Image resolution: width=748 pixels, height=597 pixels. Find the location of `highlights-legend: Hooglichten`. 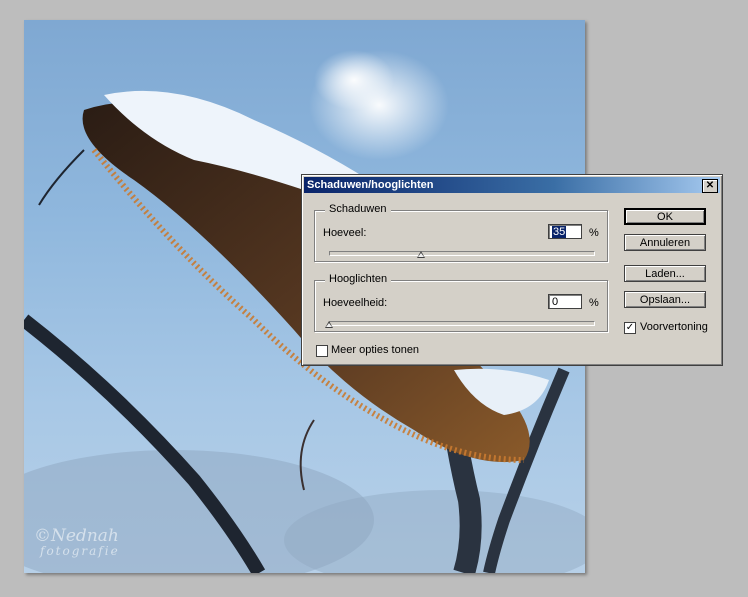

highlights-legend: Hooglichten is located at coordinates (358, 279).